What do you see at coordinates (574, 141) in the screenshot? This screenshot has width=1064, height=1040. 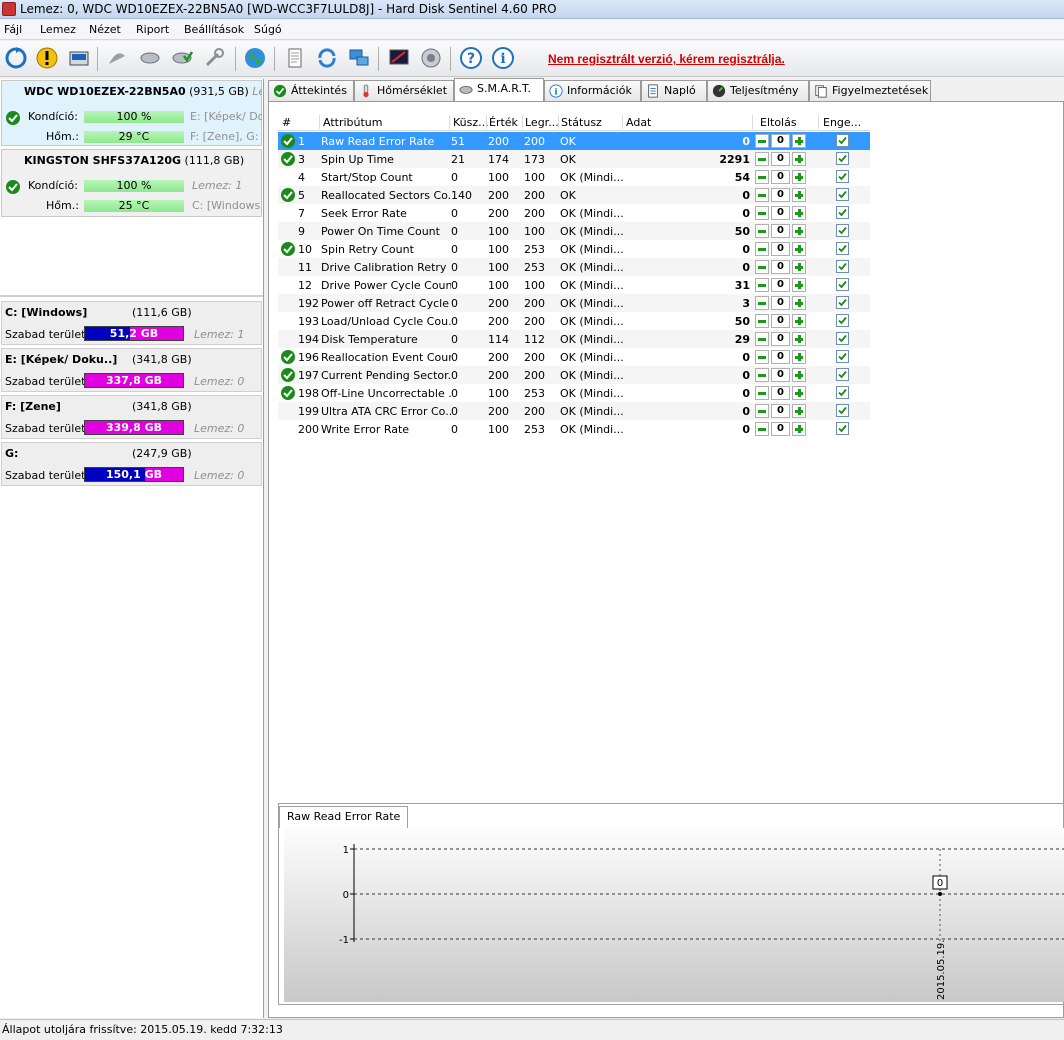 I see `table-row: 1 Raw Read Error Rate 51 200 200 OK 0 0` at bounding box center [574, 141].